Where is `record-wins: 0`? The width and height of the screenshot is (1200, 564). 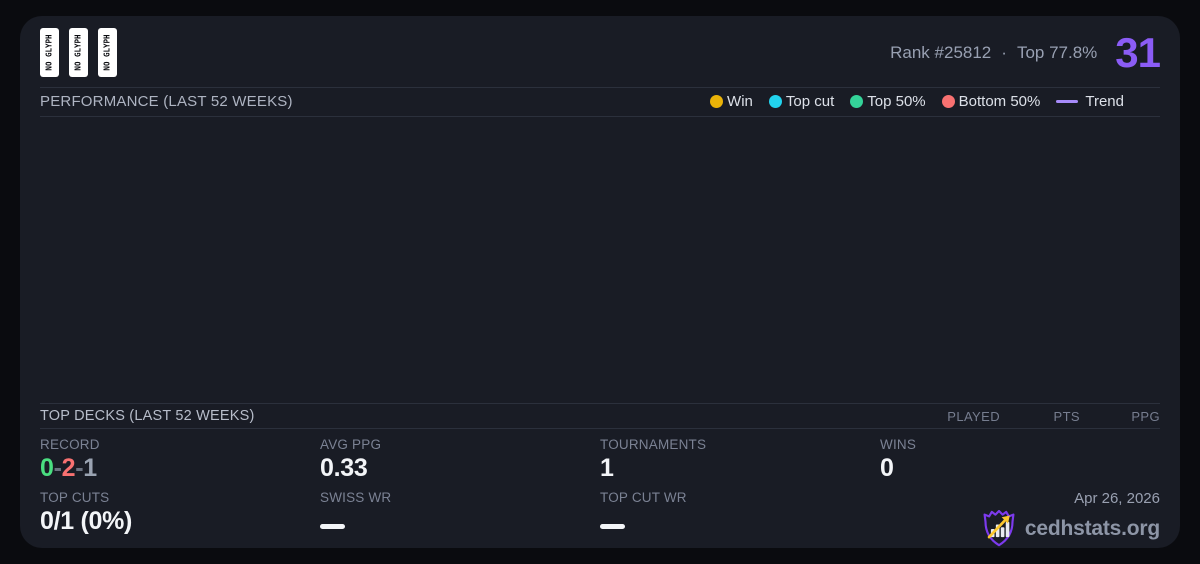 record-wins: 0 is located at coordinates (47, 468).